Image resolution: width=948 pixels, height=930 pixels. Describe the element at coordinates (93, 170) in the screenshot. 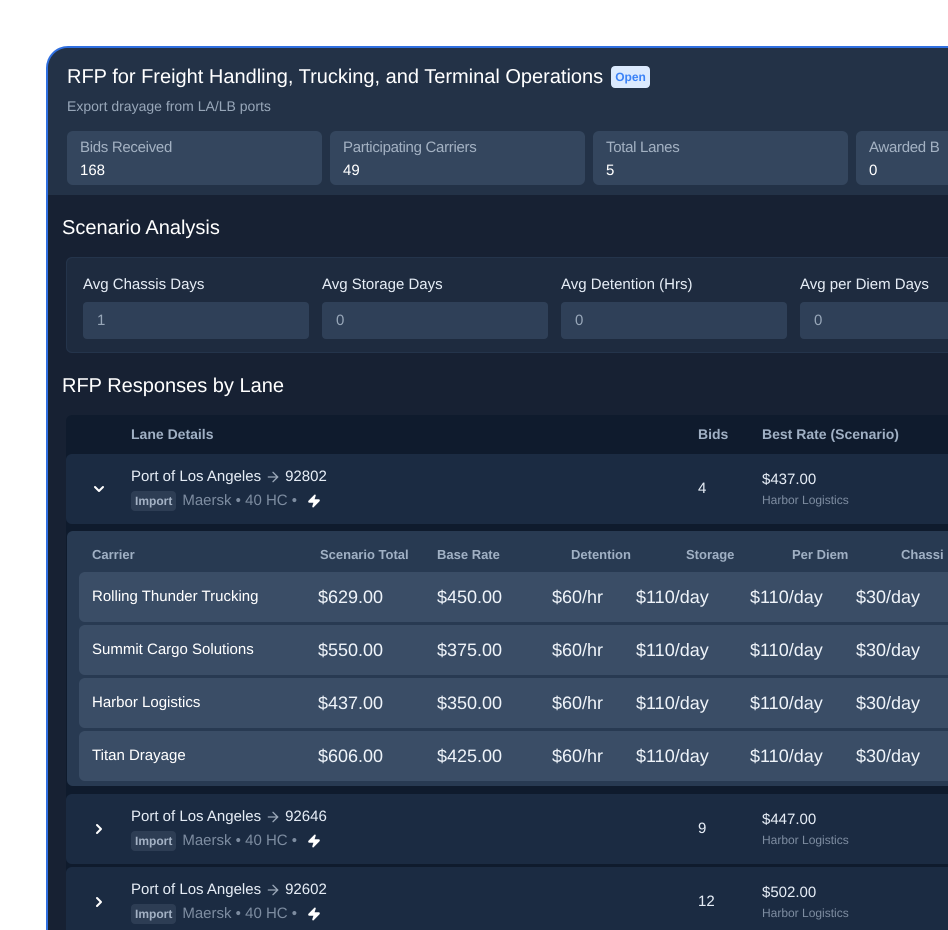

I see `stat-value: 168` at that location.